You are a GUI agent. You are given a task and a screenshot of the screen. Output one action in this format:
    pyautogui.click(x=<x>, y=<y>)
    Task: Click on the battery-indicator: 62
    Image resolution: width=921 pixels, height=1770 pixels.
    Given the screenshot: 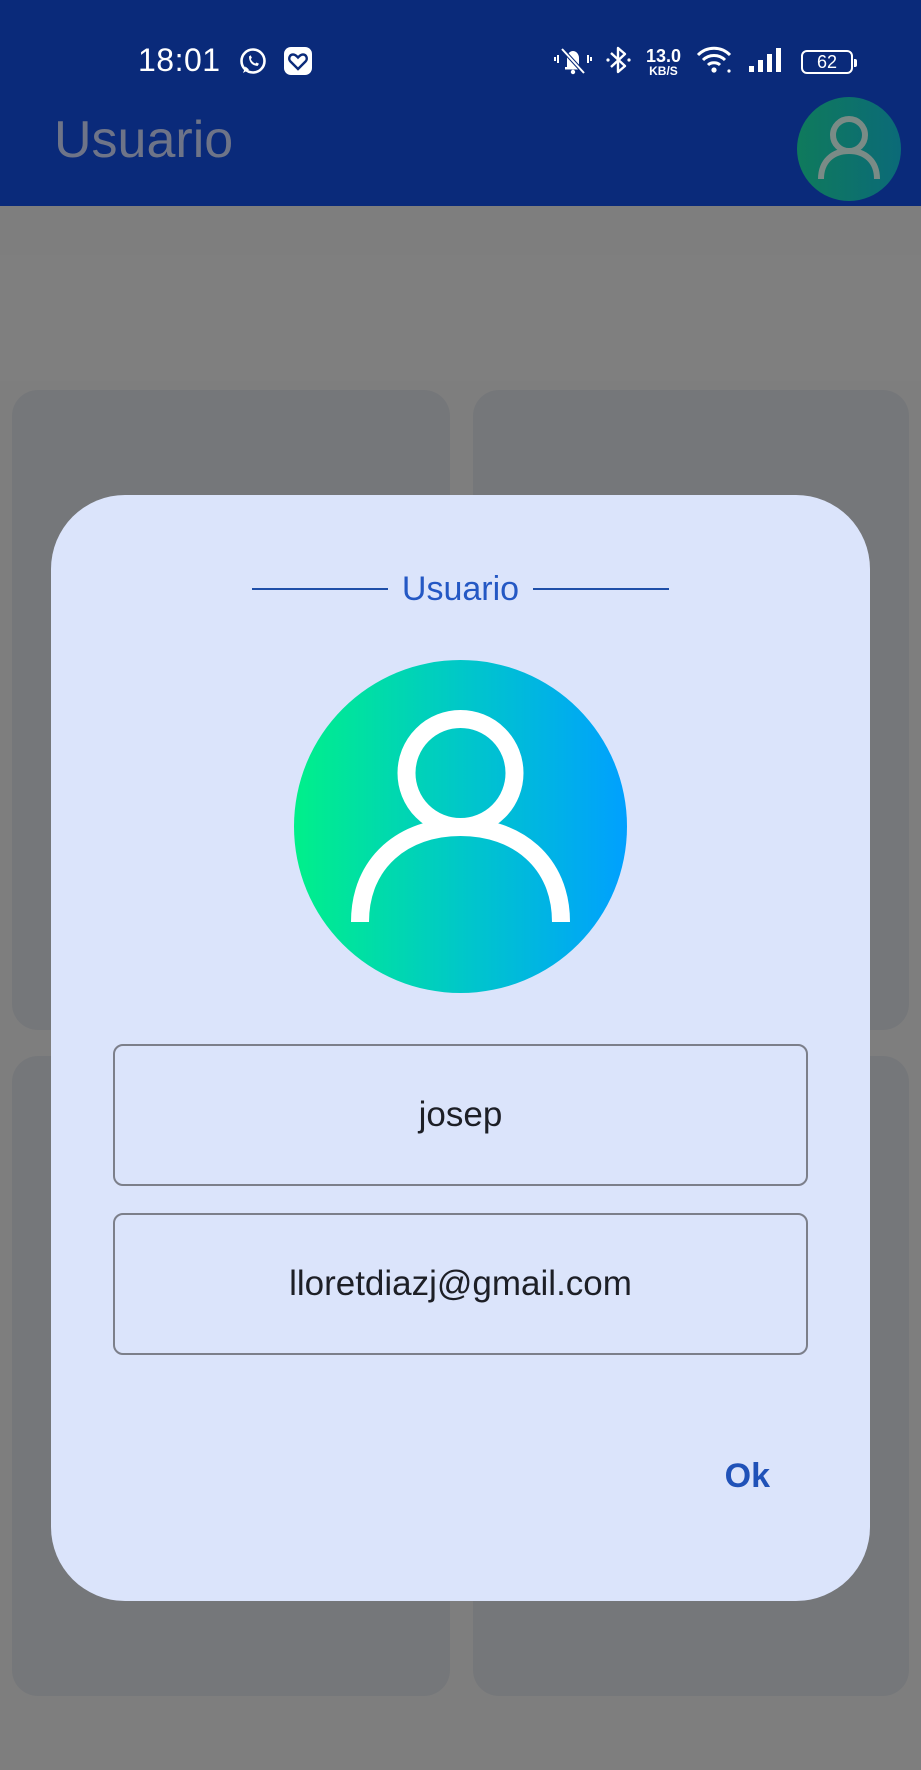 What is the action you would take?
    pyautogui.click(x=829, y=62)
    